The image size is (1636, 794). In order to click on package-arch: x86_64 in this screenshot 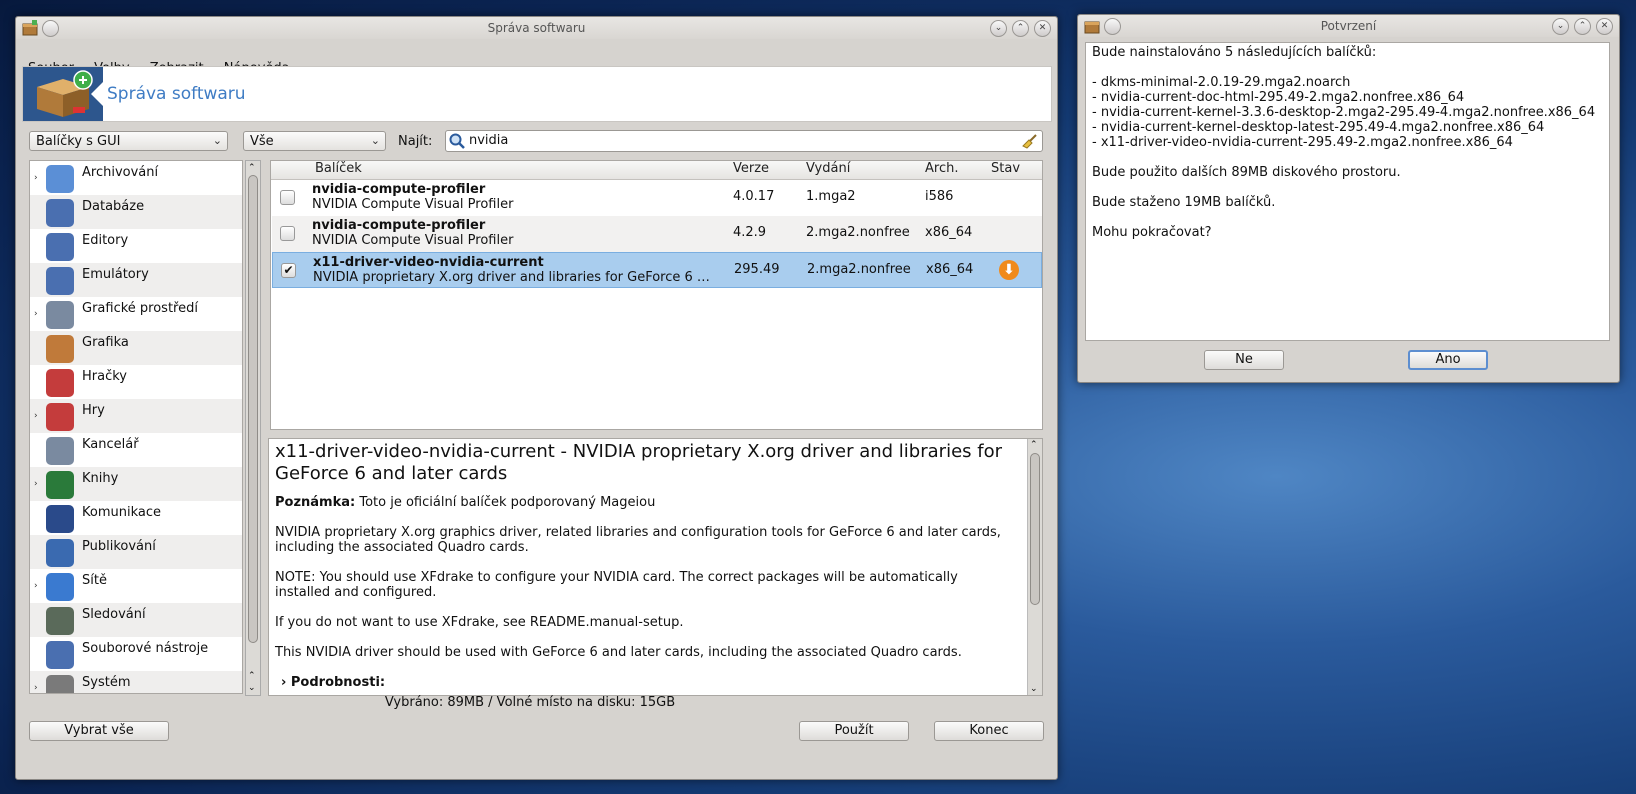, I will do `click(950, 269)`.